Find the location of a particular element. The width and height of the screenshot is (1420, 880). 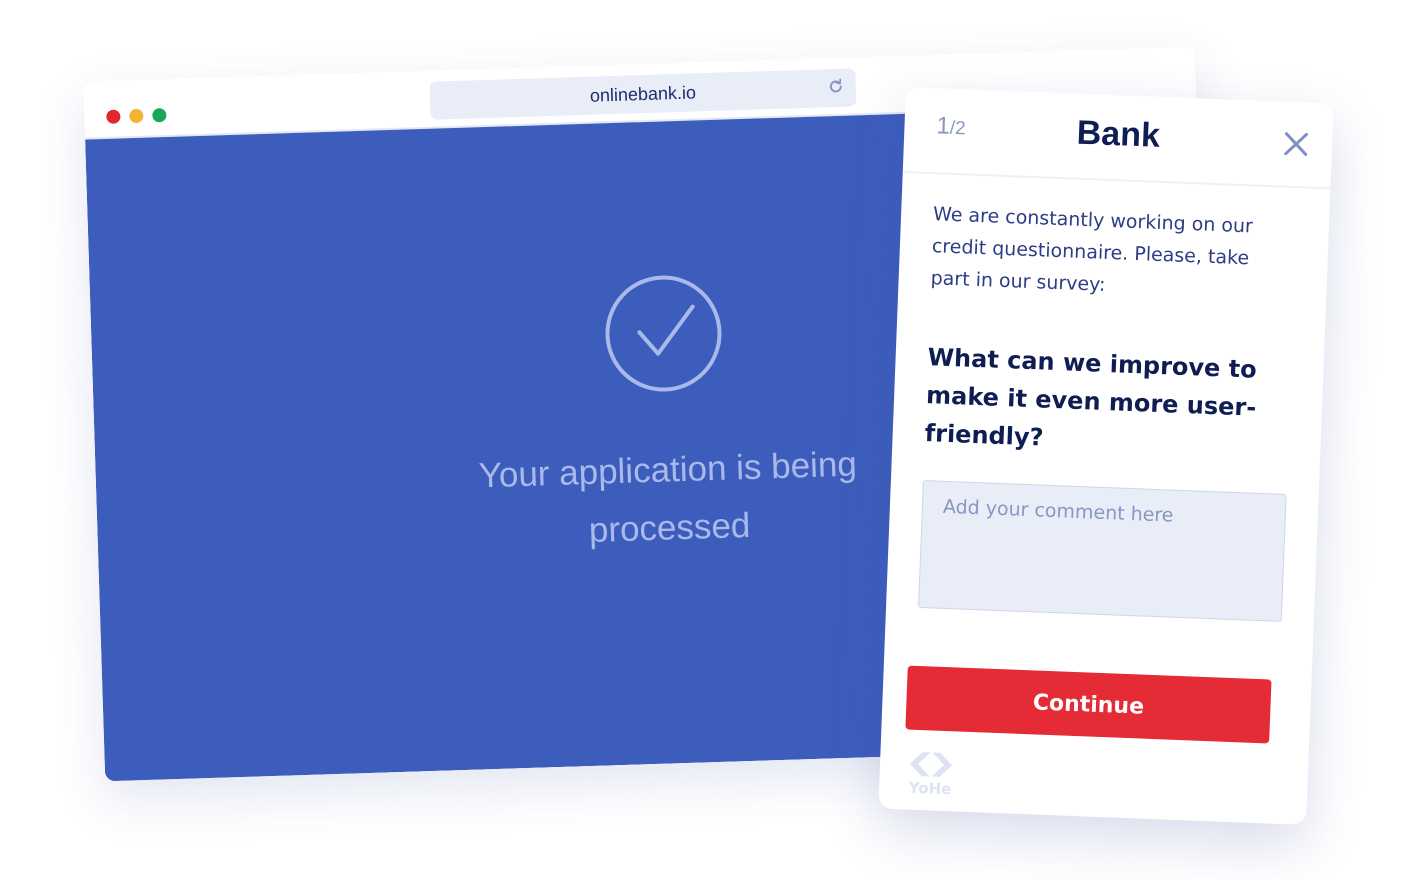

status-message: Your application is being processed is located at coordinates (668, 497).